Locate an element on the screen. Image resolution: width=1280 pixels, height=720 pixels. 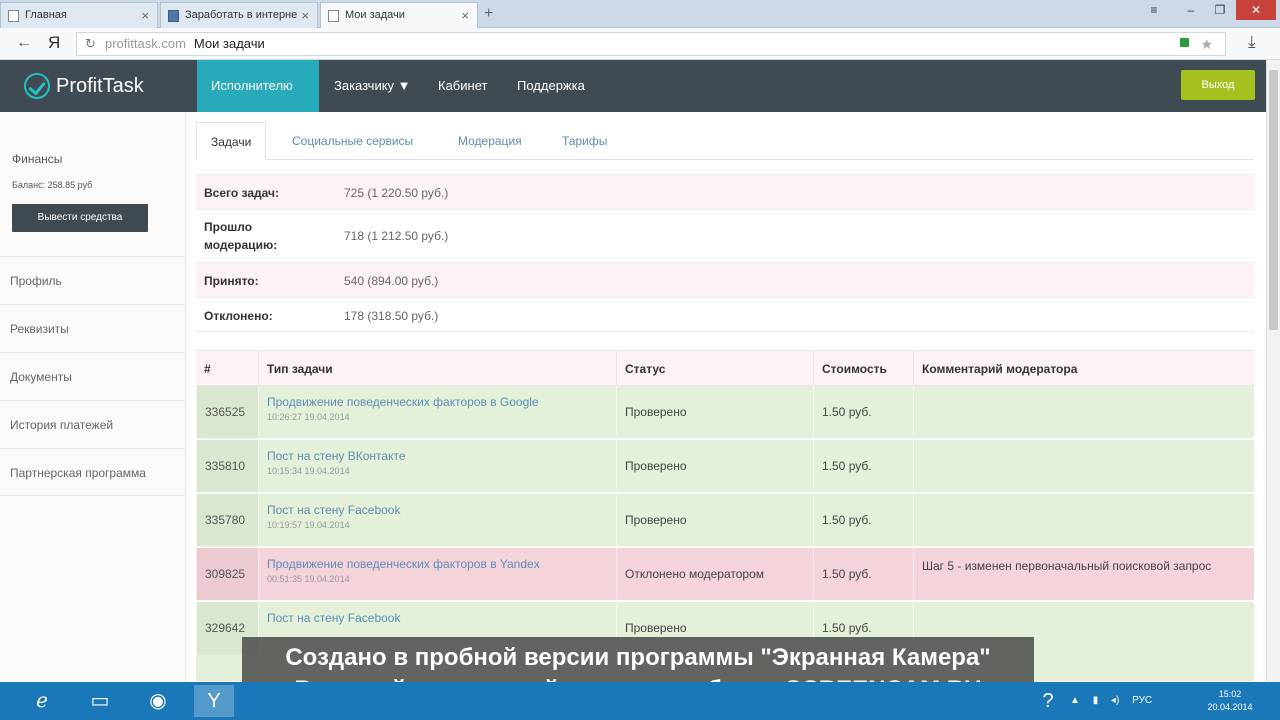
reload-icon: ↻ is located at coordinates (90, 44).